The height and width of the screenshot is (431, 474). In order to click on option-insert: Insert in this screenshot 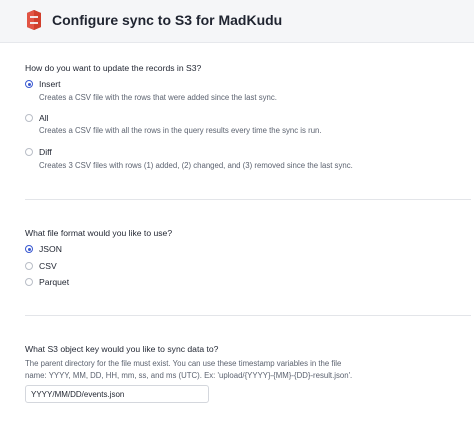, I will do `click(43, 84)`.